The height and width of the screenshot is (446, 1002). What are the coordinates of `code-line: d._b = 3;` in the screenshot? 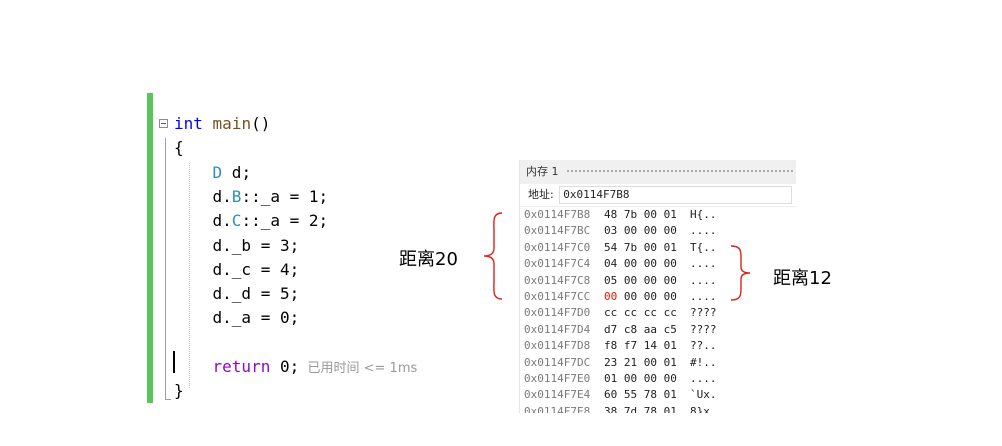 It's located at (237, 246).